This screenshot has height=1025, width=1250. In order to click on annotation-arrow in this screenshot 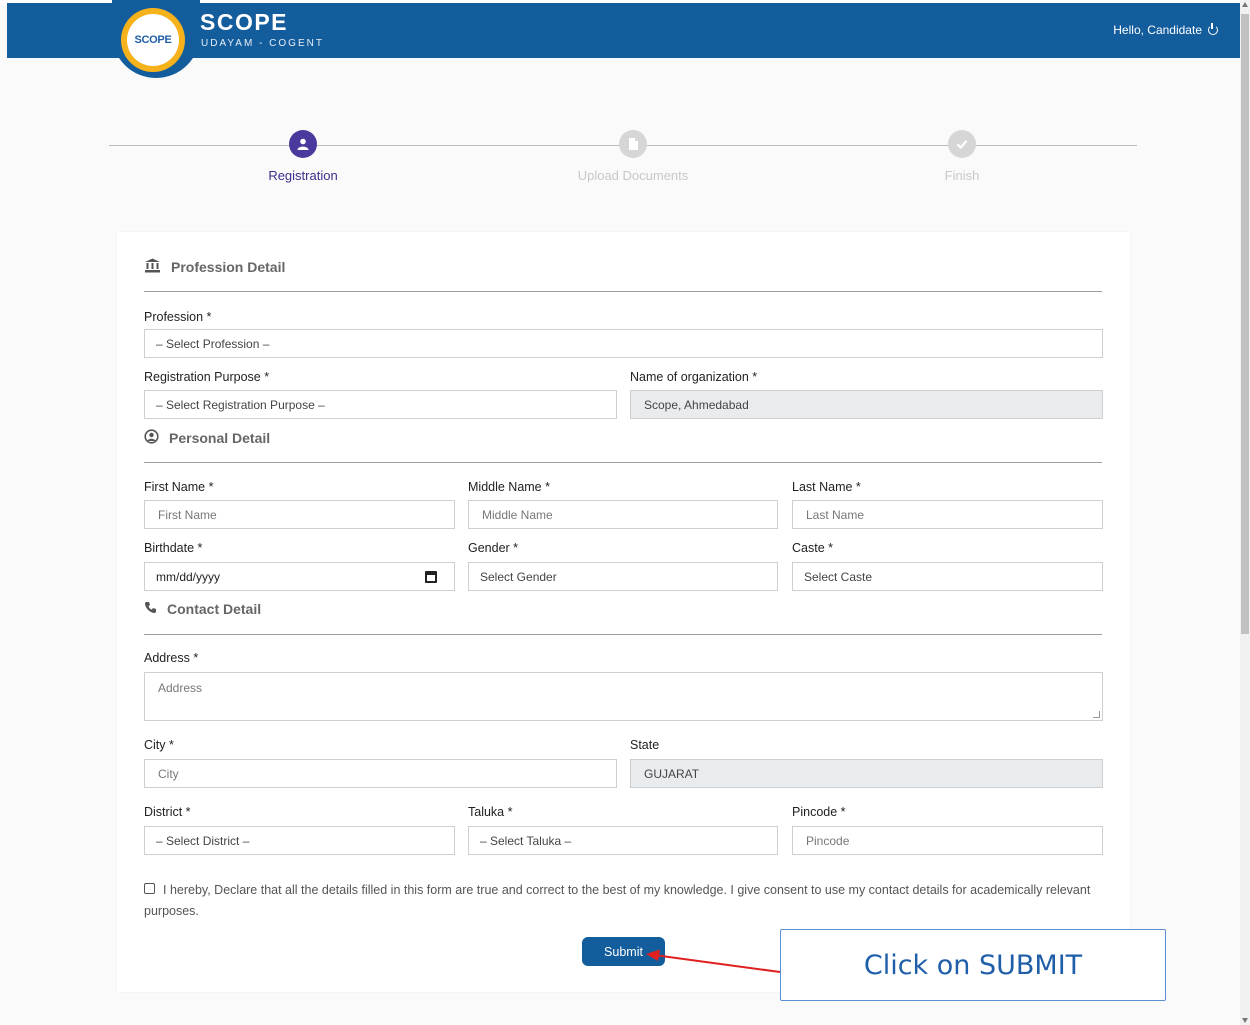, I will do `click(713, 961)`.